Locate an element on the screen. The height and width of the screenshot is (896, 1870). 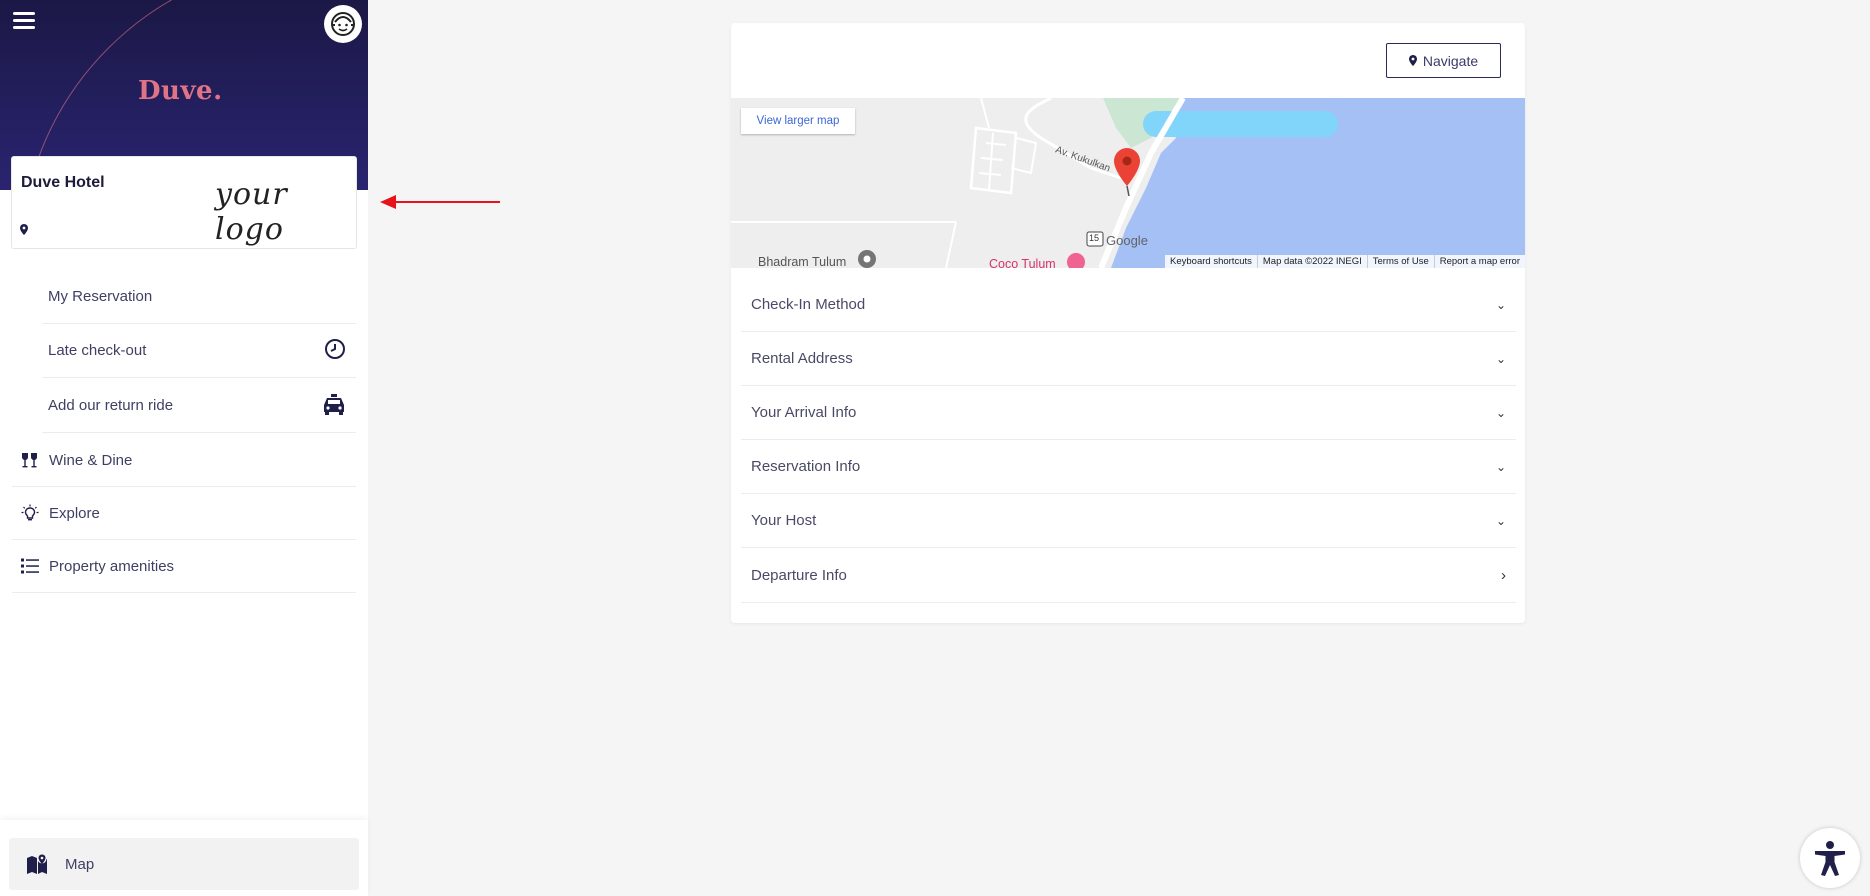
concierge-avatar-icon is located at coordinates (343, 24).